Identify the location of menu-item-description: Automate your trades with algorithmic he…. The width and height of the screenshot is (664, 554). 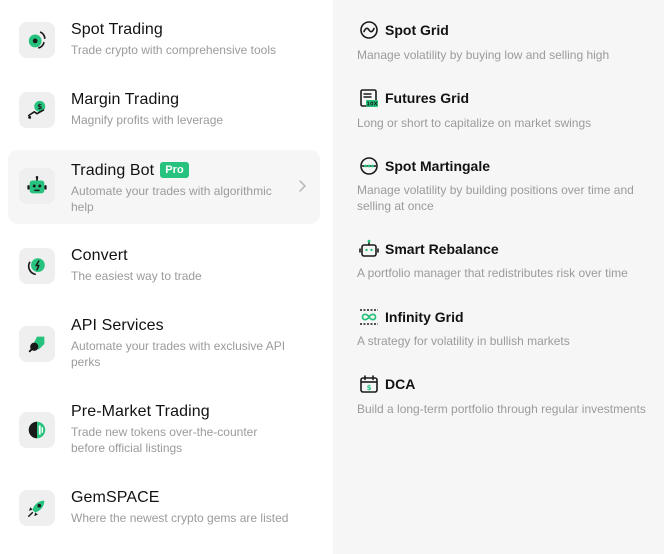
(171, 199).